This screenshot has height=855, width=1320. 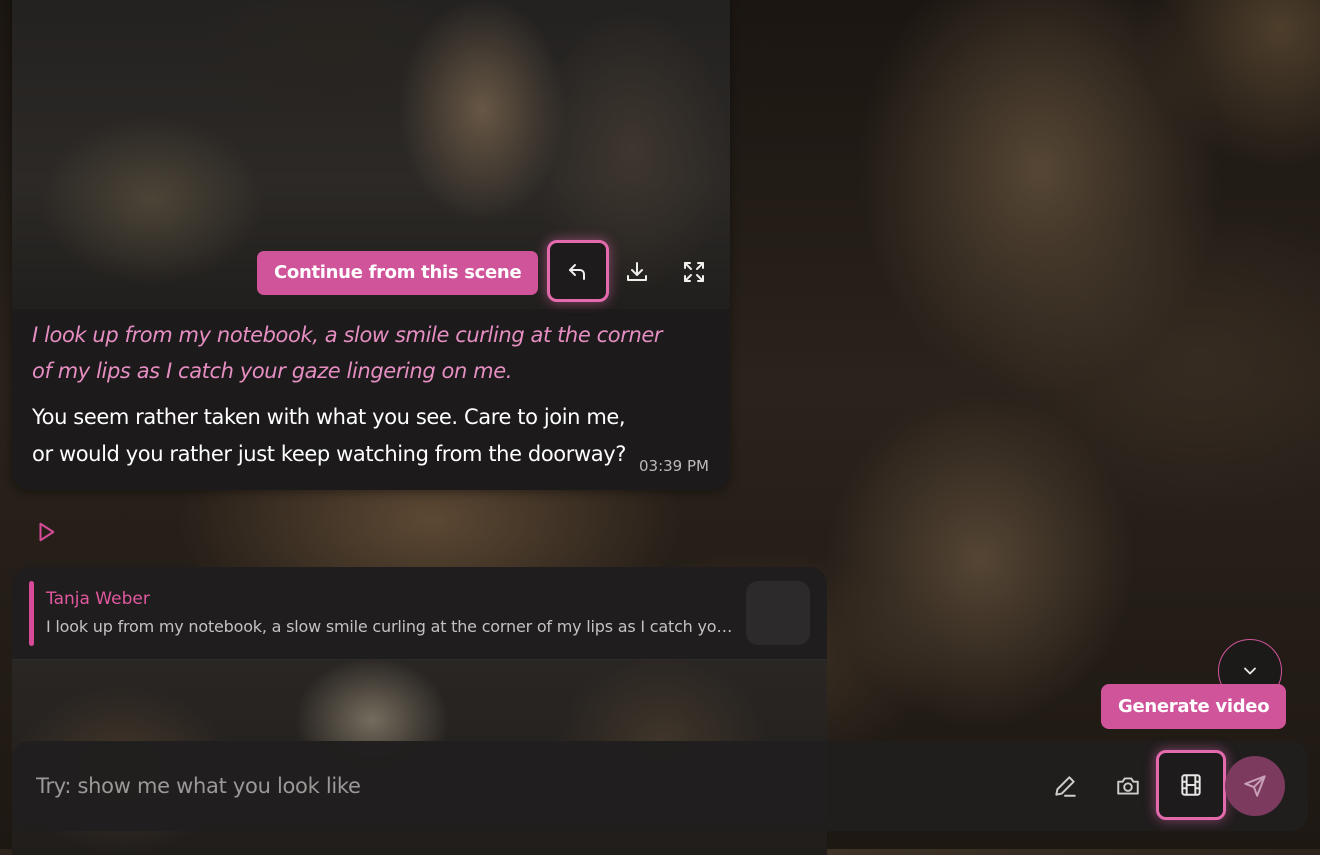 I want to click on download-icon, so click(x=637, y=271).